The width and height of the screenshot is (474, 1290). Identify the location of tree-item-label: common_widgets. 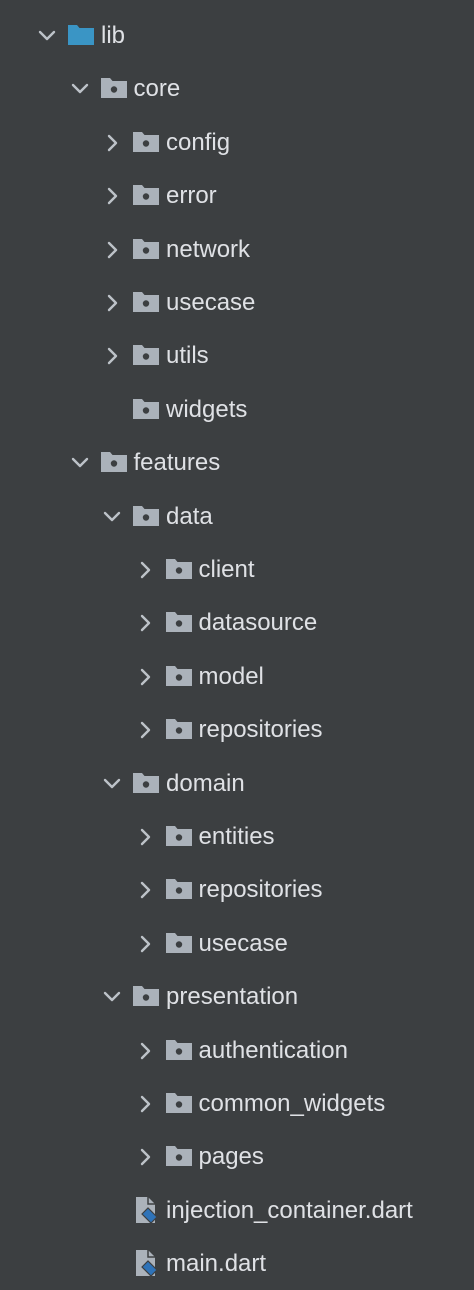
(292, 1103).